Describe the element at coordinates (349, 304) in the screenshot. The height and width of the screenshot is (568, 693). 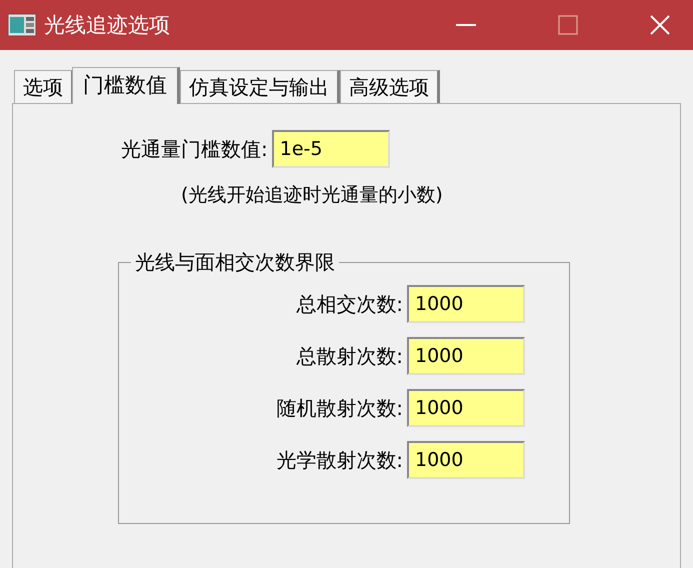
I see `field-label: 总相交次数:` at that location.